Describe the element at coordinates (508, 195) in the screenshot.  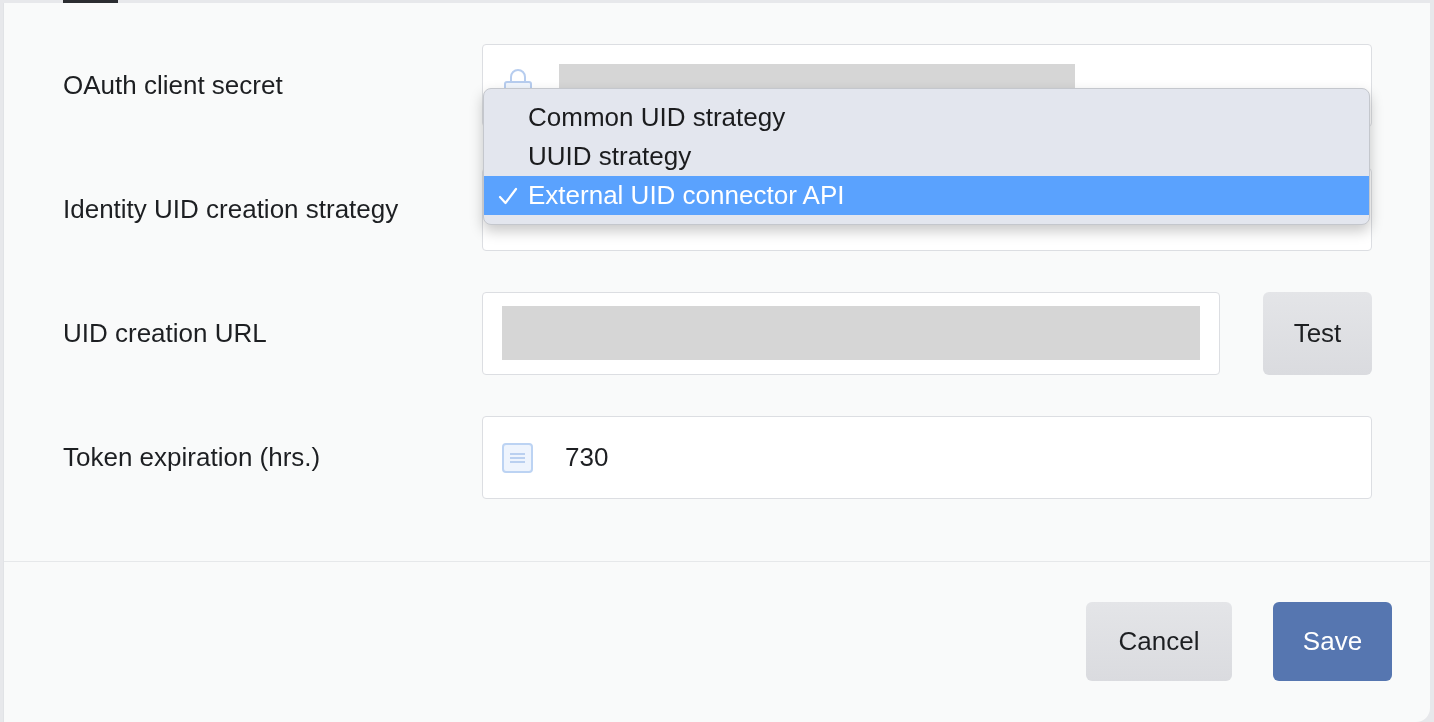
I see `check-icon` at that location.